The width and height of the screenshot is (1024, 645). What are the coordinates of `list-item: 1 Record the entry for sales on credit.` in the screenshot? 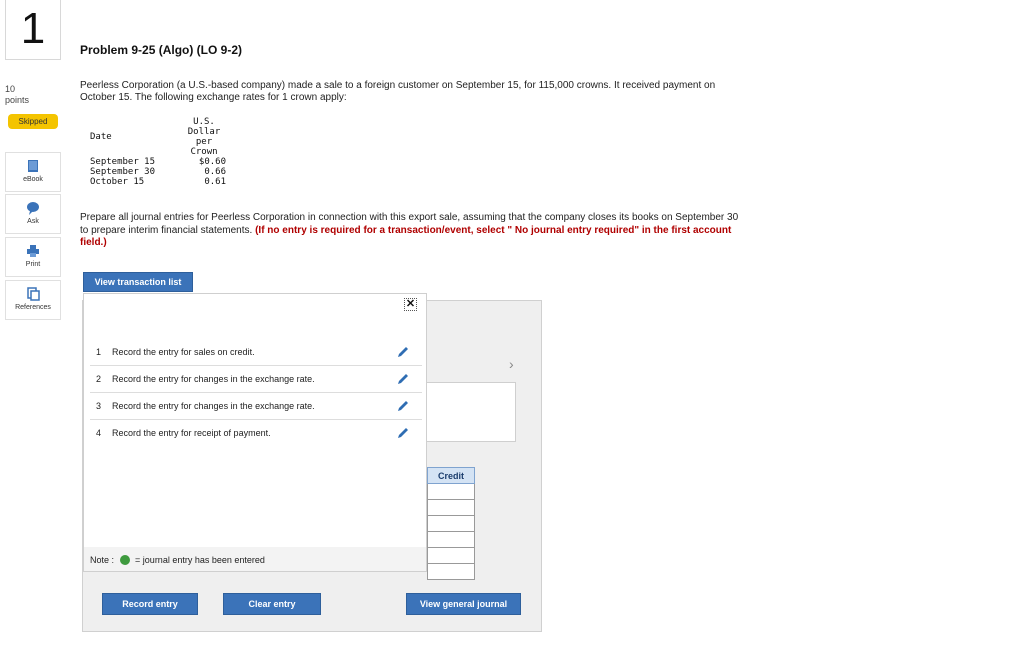 It's located at (256, 352).